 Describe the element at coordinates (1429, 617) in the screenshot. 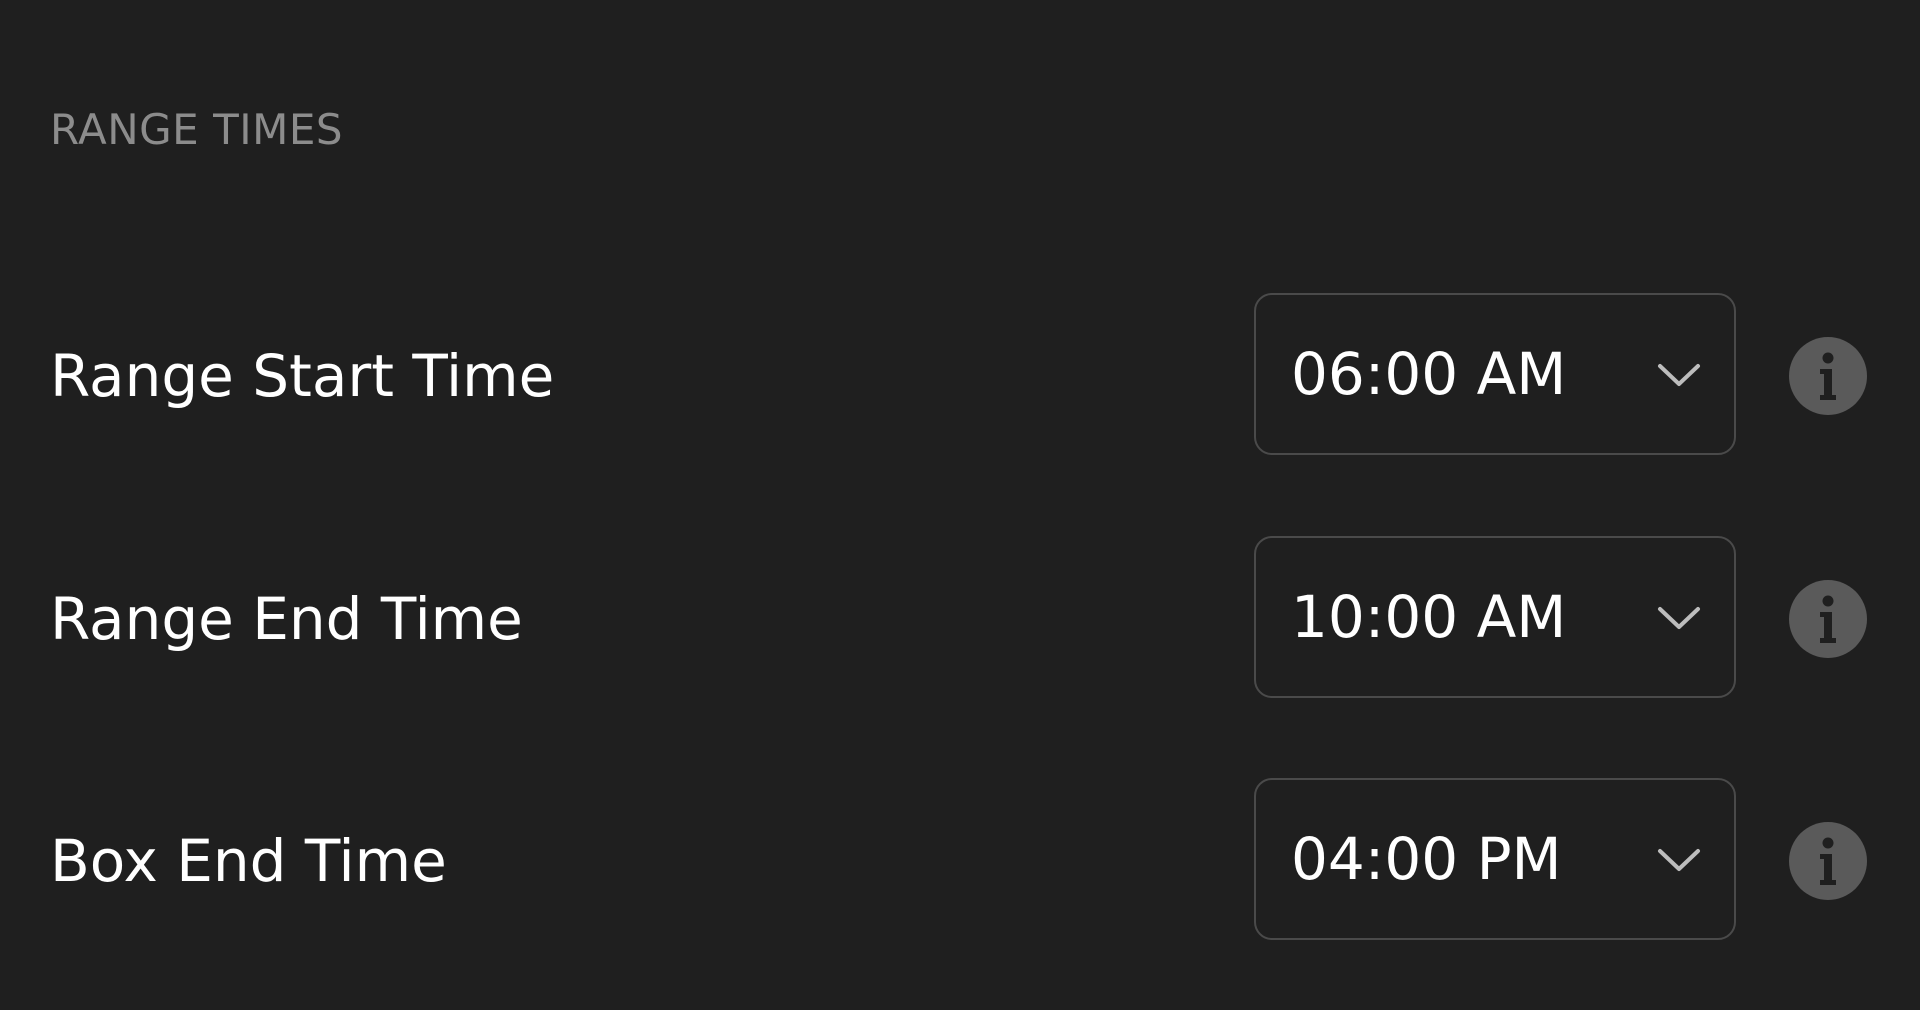

I see `range-end-time-value: 10:00 AM` at that location.